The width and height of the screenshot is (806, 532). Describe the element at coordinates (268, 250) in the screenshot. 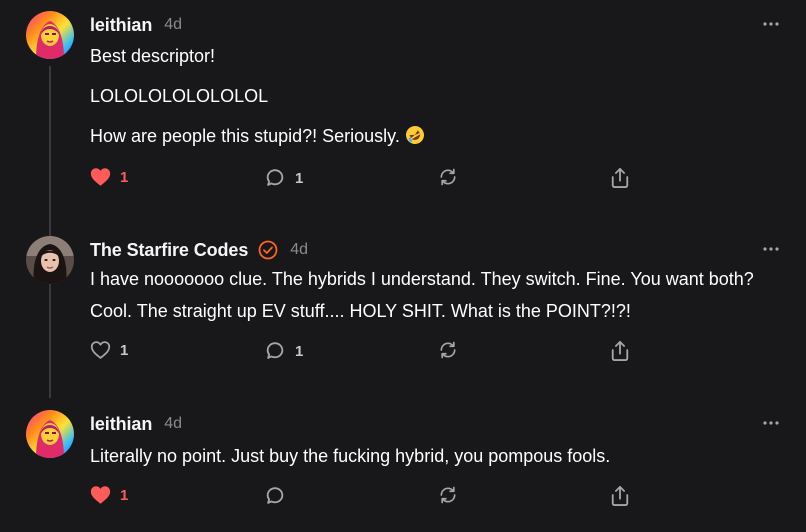

I see `verified-badge-icon` at that location.